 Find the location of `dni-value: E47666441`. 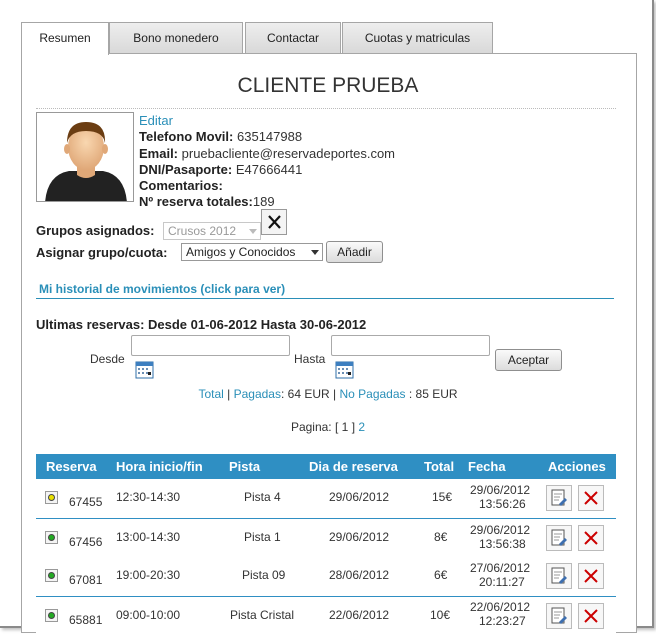

dni-value: E47666441 is located at coordinates (269, 169).